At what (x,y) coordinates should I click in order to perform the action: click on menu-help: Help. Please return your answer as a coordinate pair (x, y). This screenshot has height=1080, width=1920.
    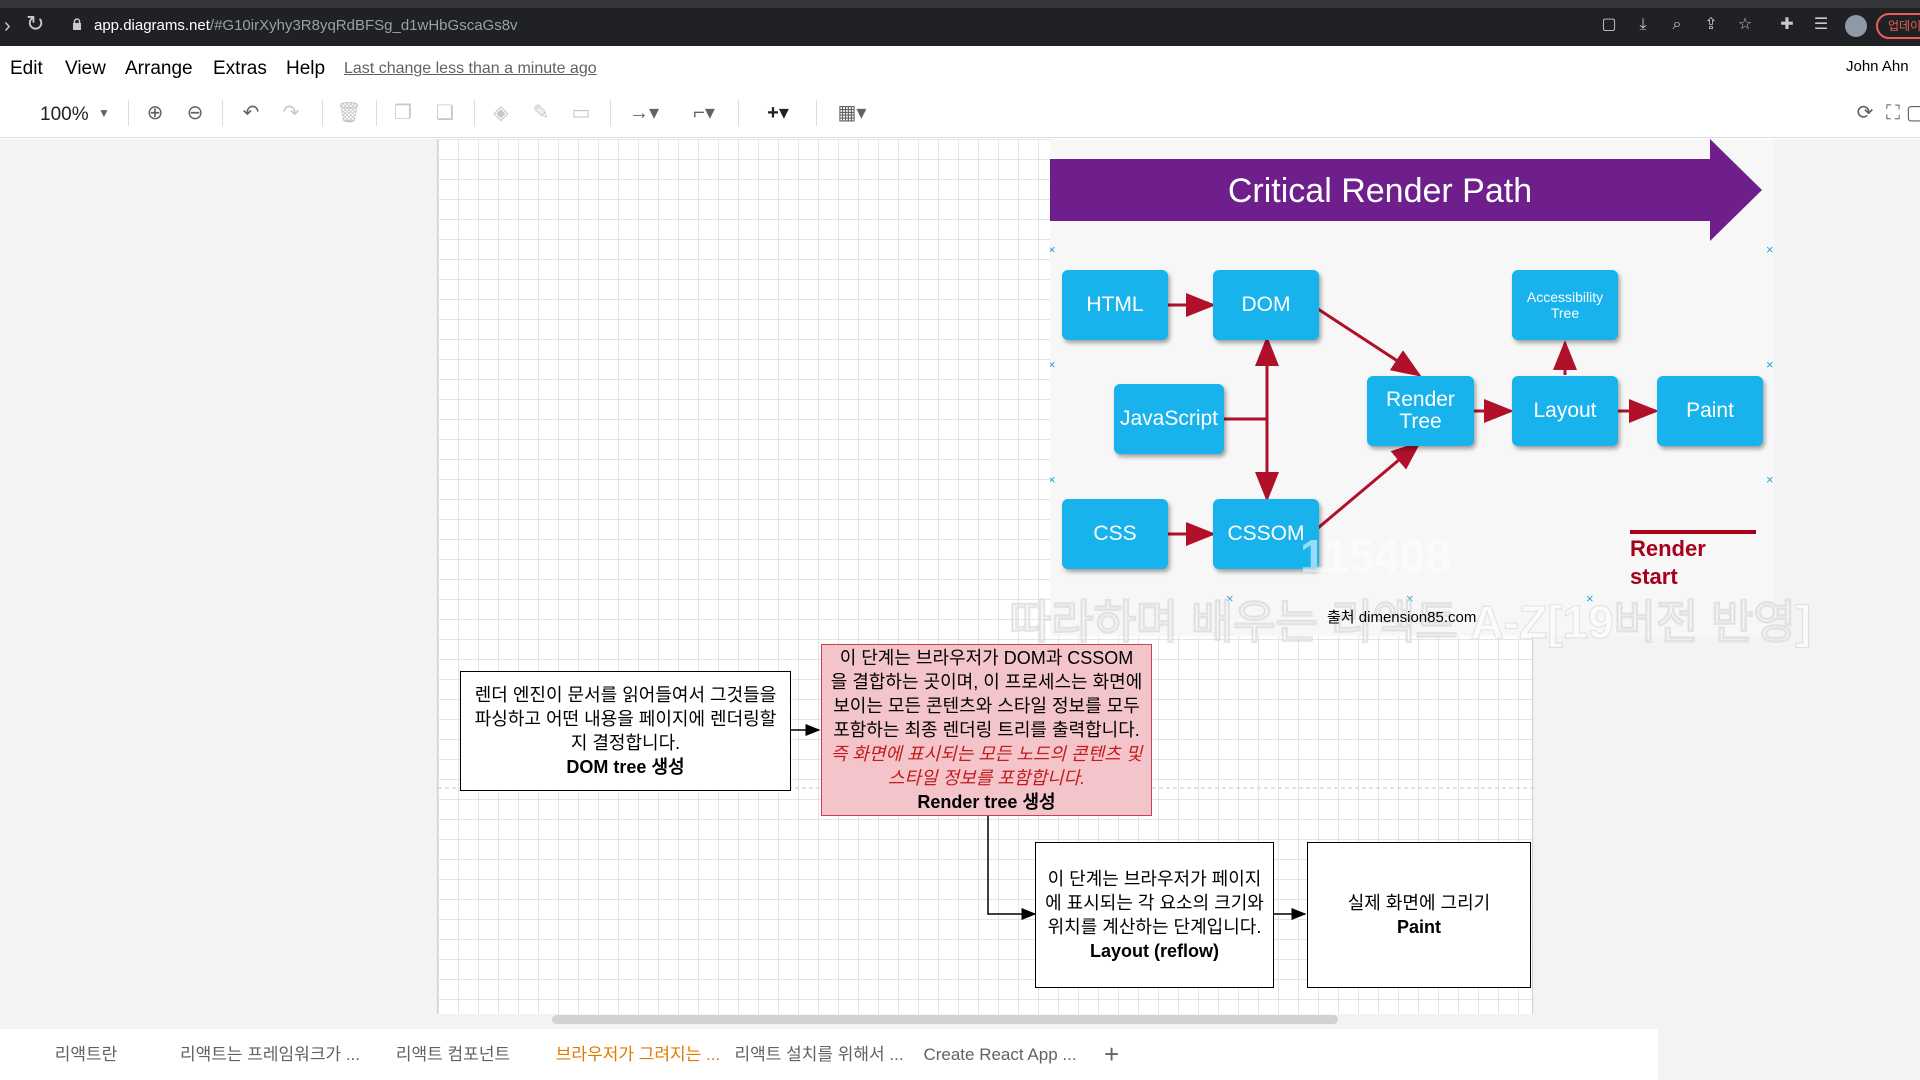
    Looking at the image, I should click on (305, 69).